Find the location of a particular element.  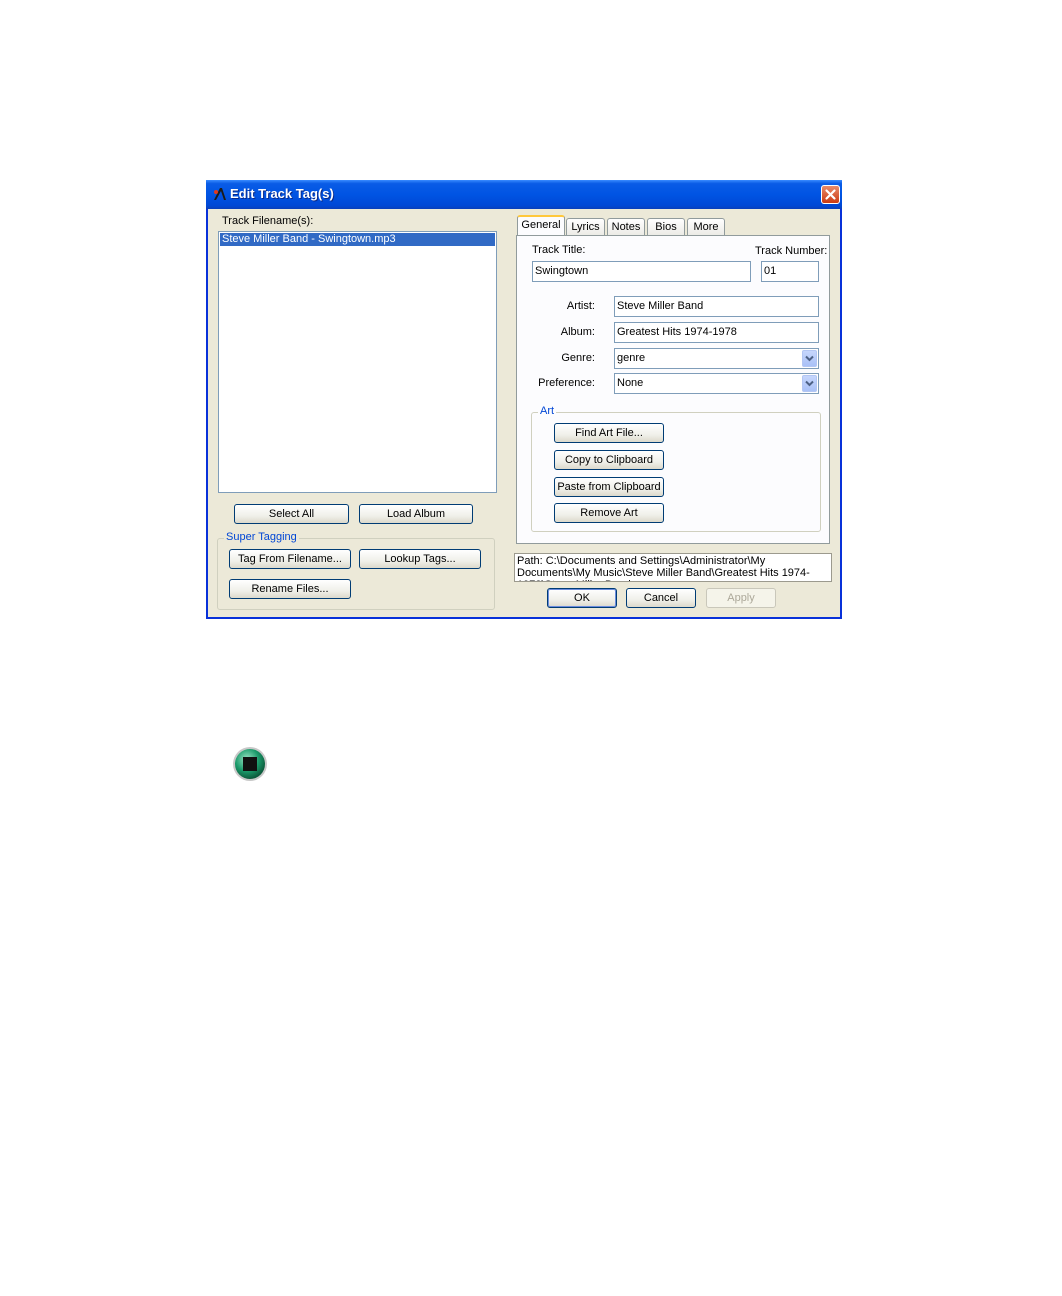

super-tagging-title: Super Tagging is located at coordinates (261, 537).